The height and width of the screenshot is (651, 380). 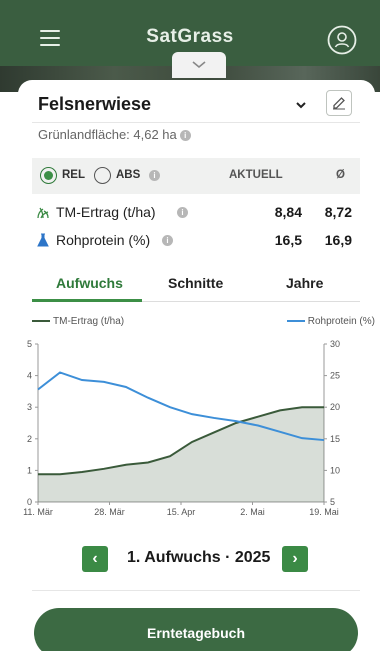 I want to click on y-tick-label-left: 3, so click(x=29, y=407).